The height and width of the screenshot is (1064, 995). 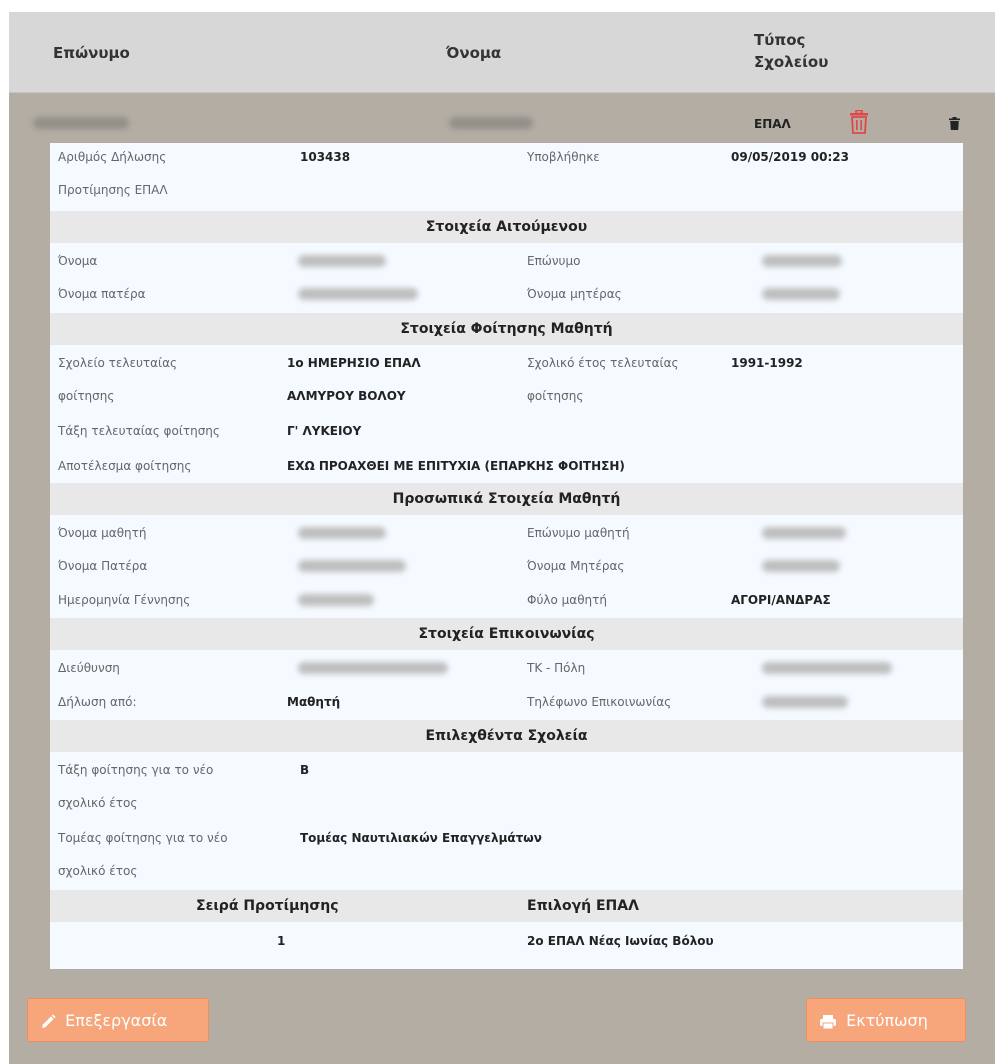 I want to click on application-number-value: 103438, so click(x=325, y=157).